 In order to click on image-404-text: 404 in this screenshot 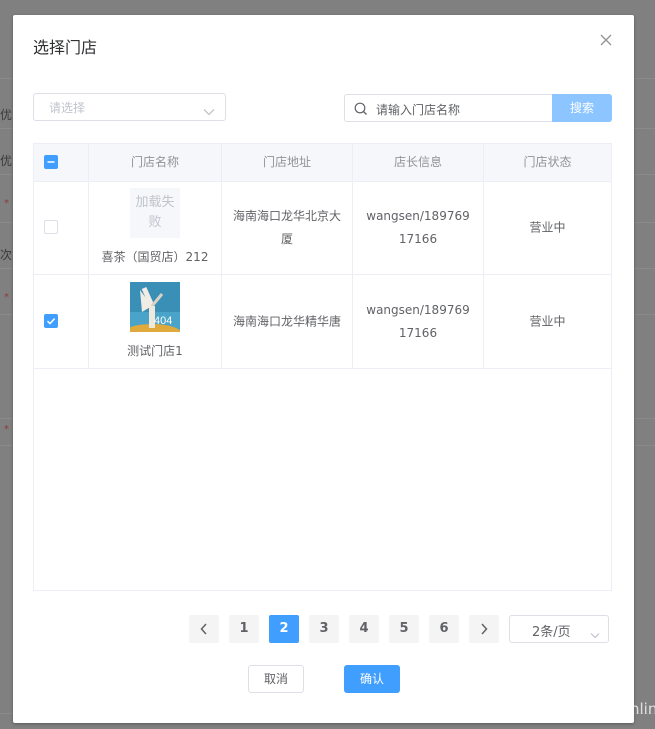, I will do `click(163, 321)`.